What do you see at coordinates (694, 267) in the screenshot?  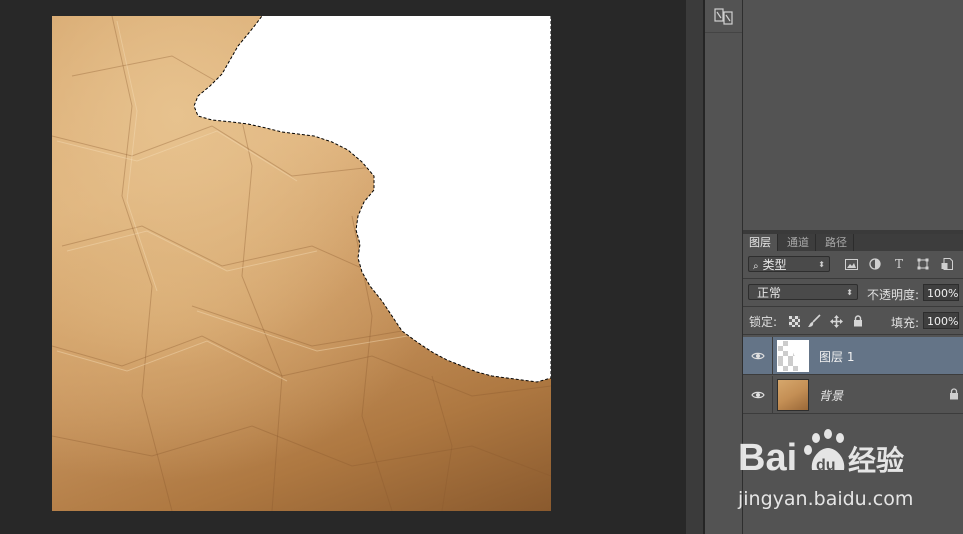 I see `workspace-divider` at bounding box center [694, 267].